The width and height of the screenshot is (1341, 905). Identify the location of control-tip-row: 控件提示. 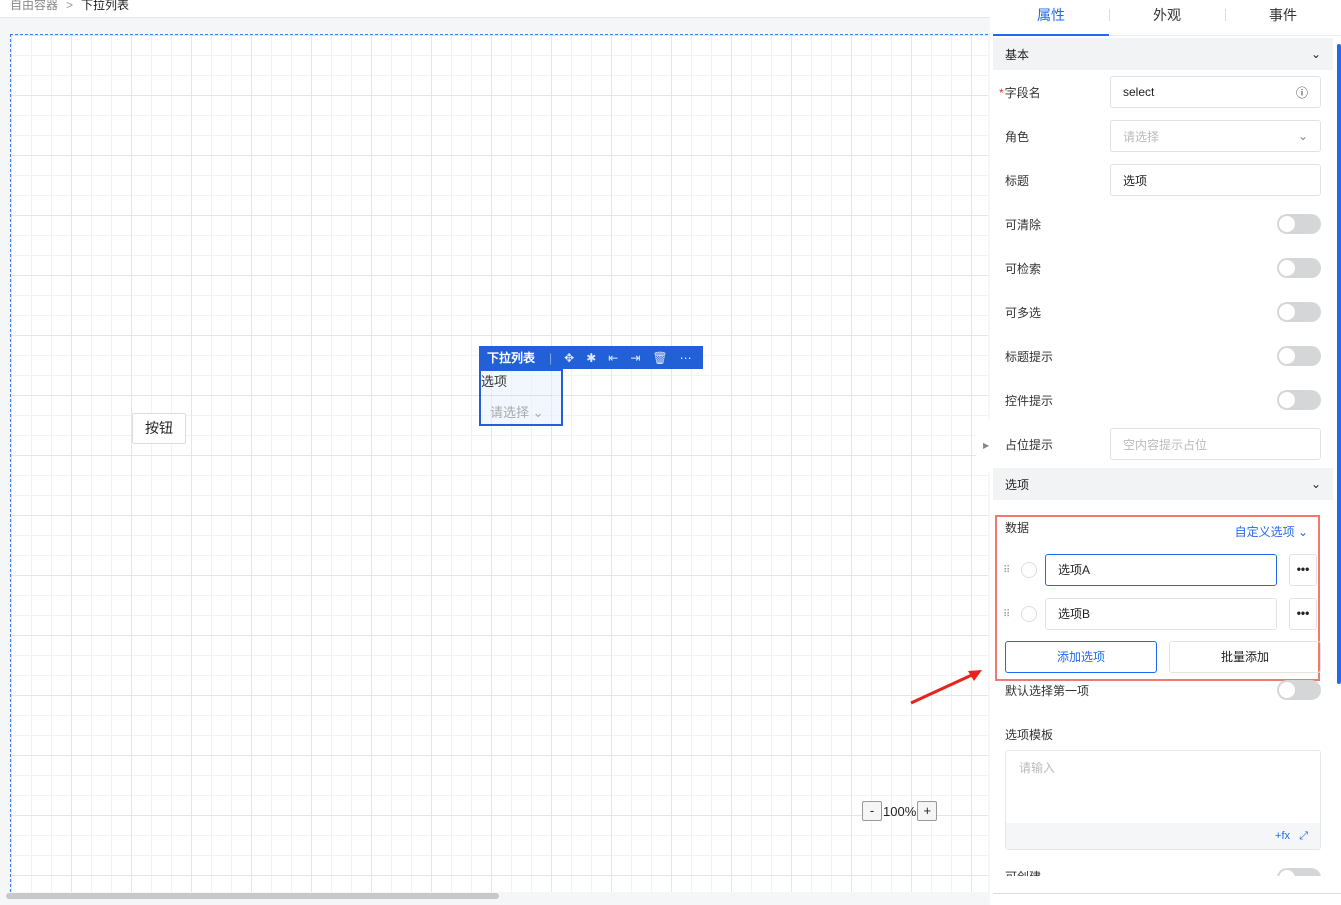
(1167, 400).